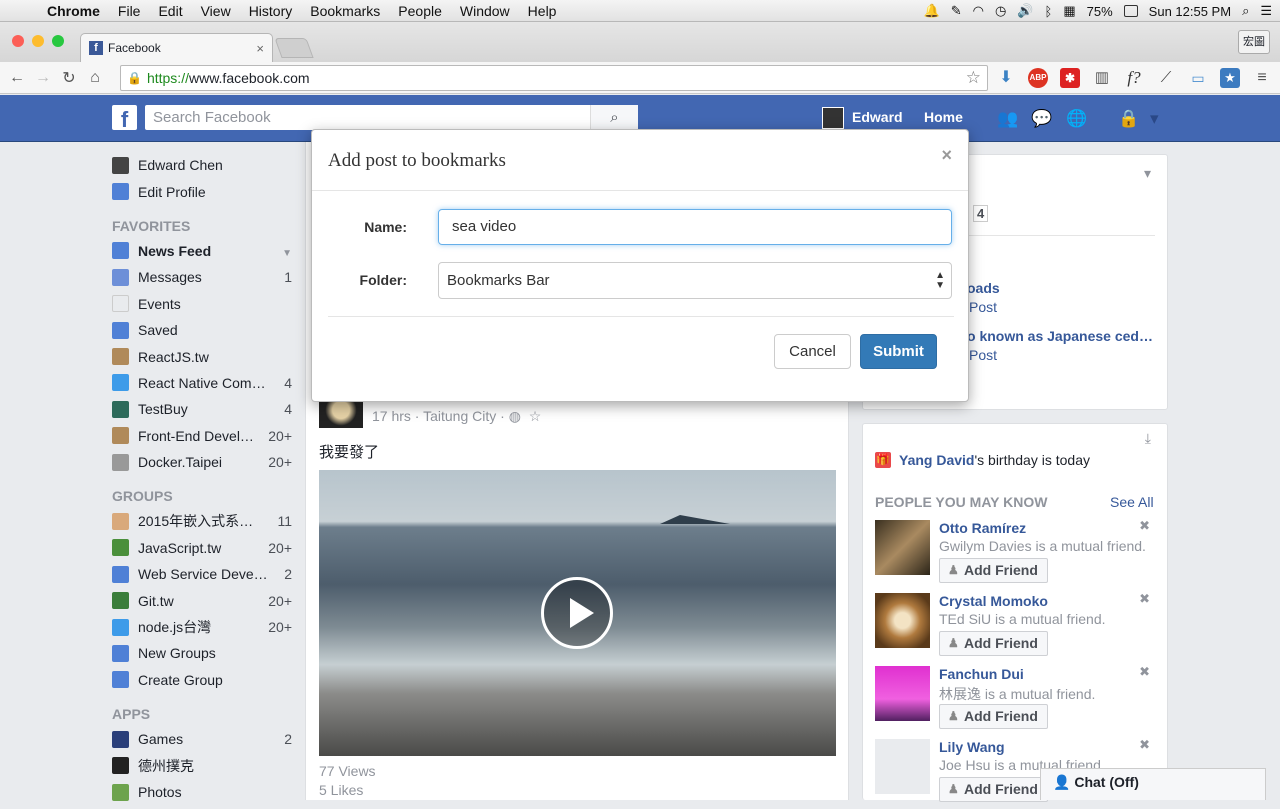 The width and height of the screenshot is (1280, 809). I want to click on bookmark-name-input: sea video, so click(695, 227).